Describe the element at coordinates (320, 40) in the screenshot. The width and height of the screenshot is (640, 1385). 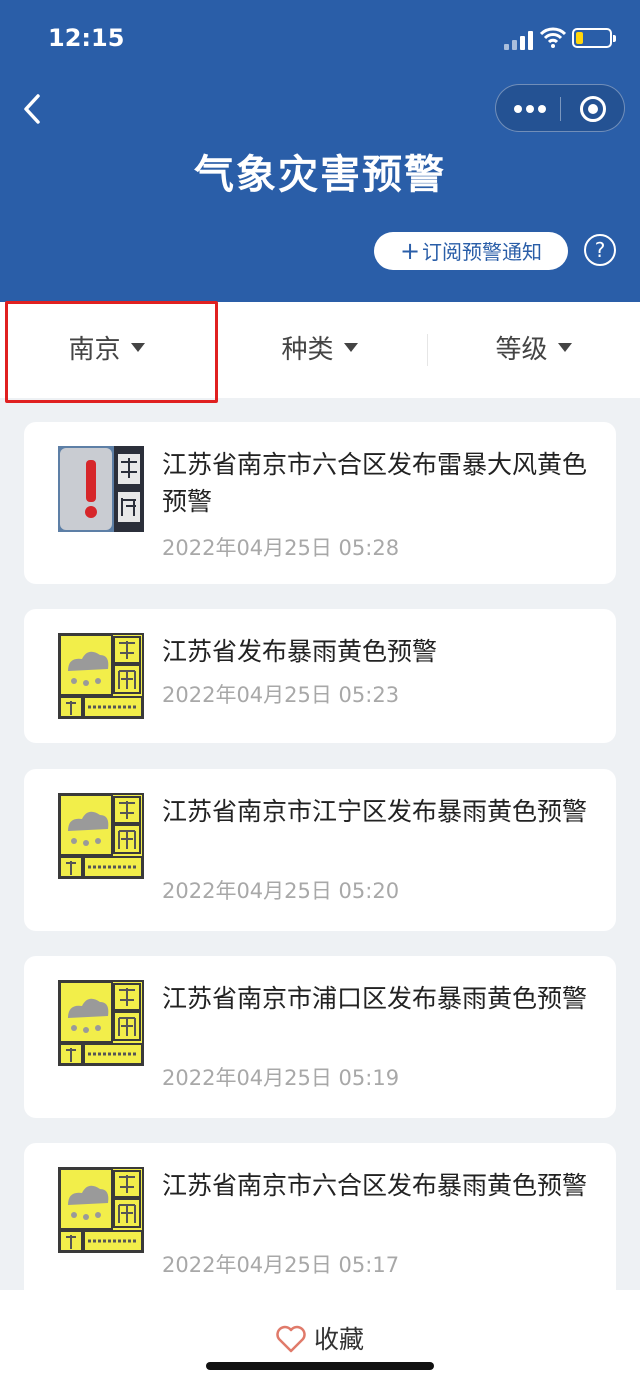
I see `status-bar: 12:15` at that location.